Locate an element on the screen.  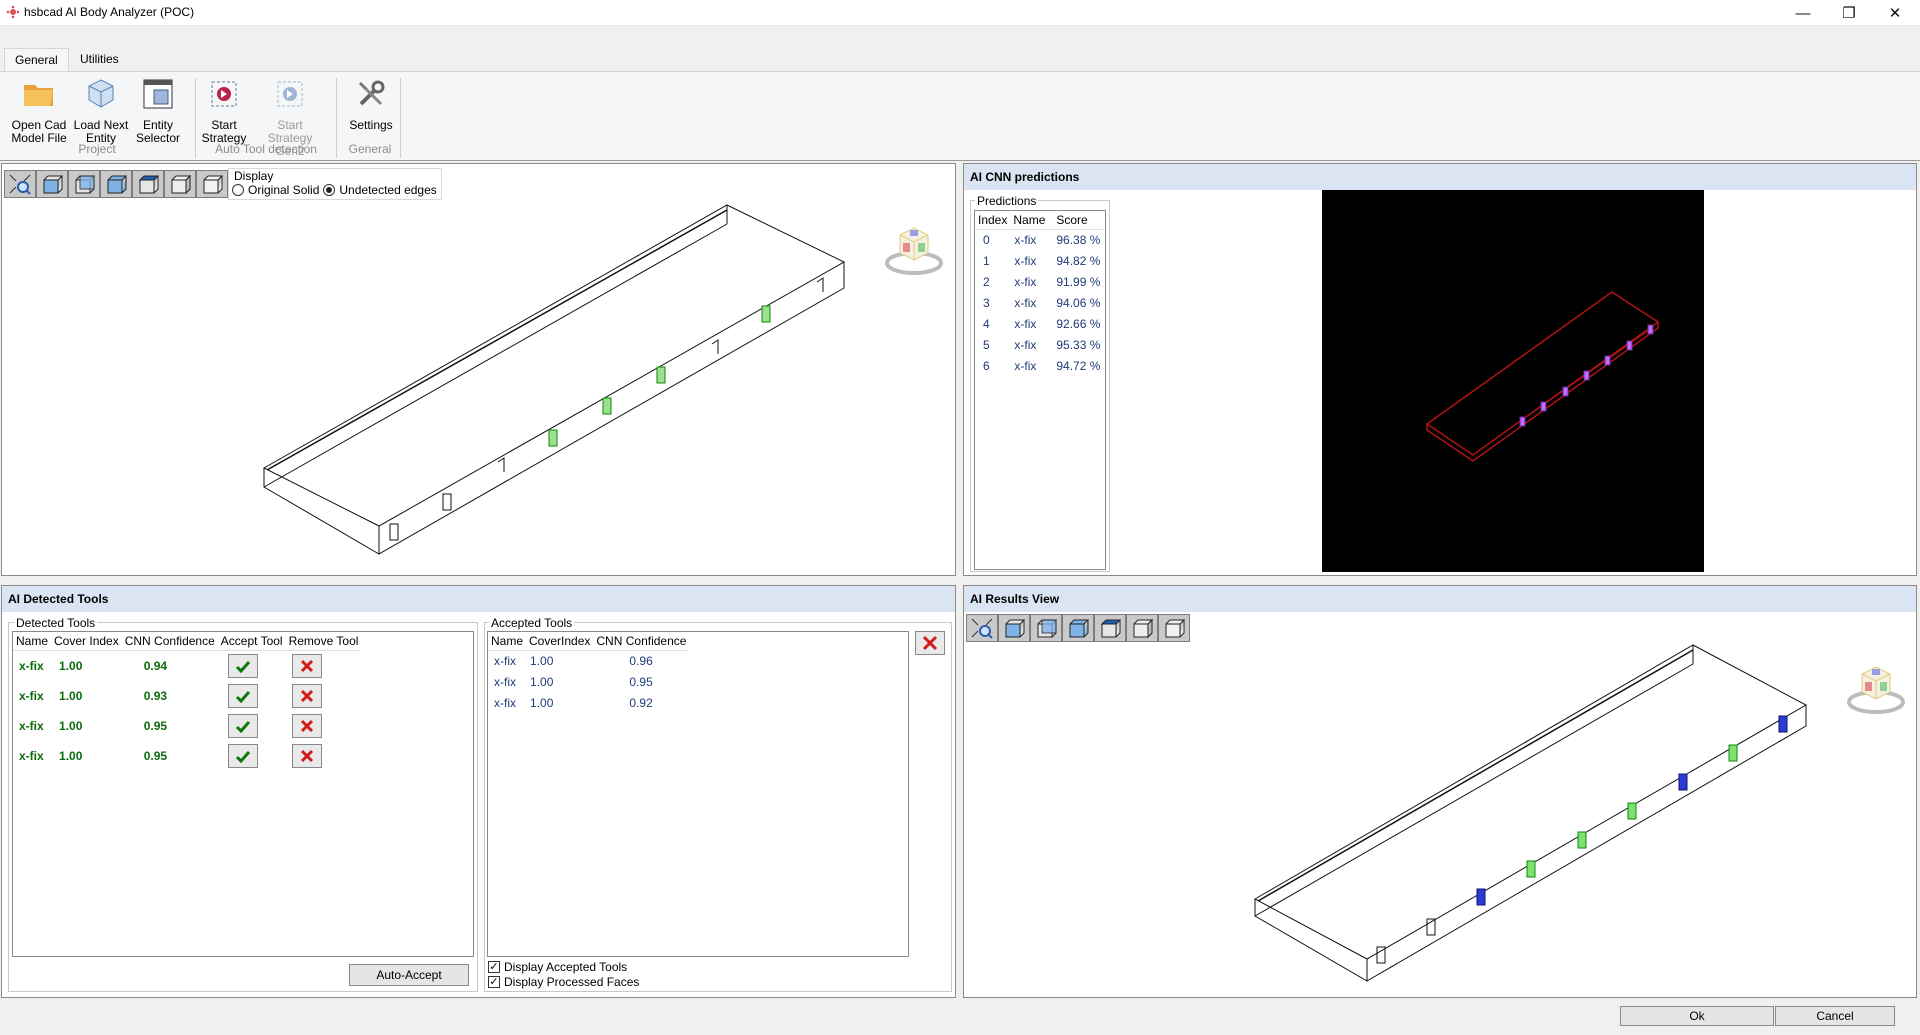
close-icon: ✕ is located at coordinates (1895, 13).